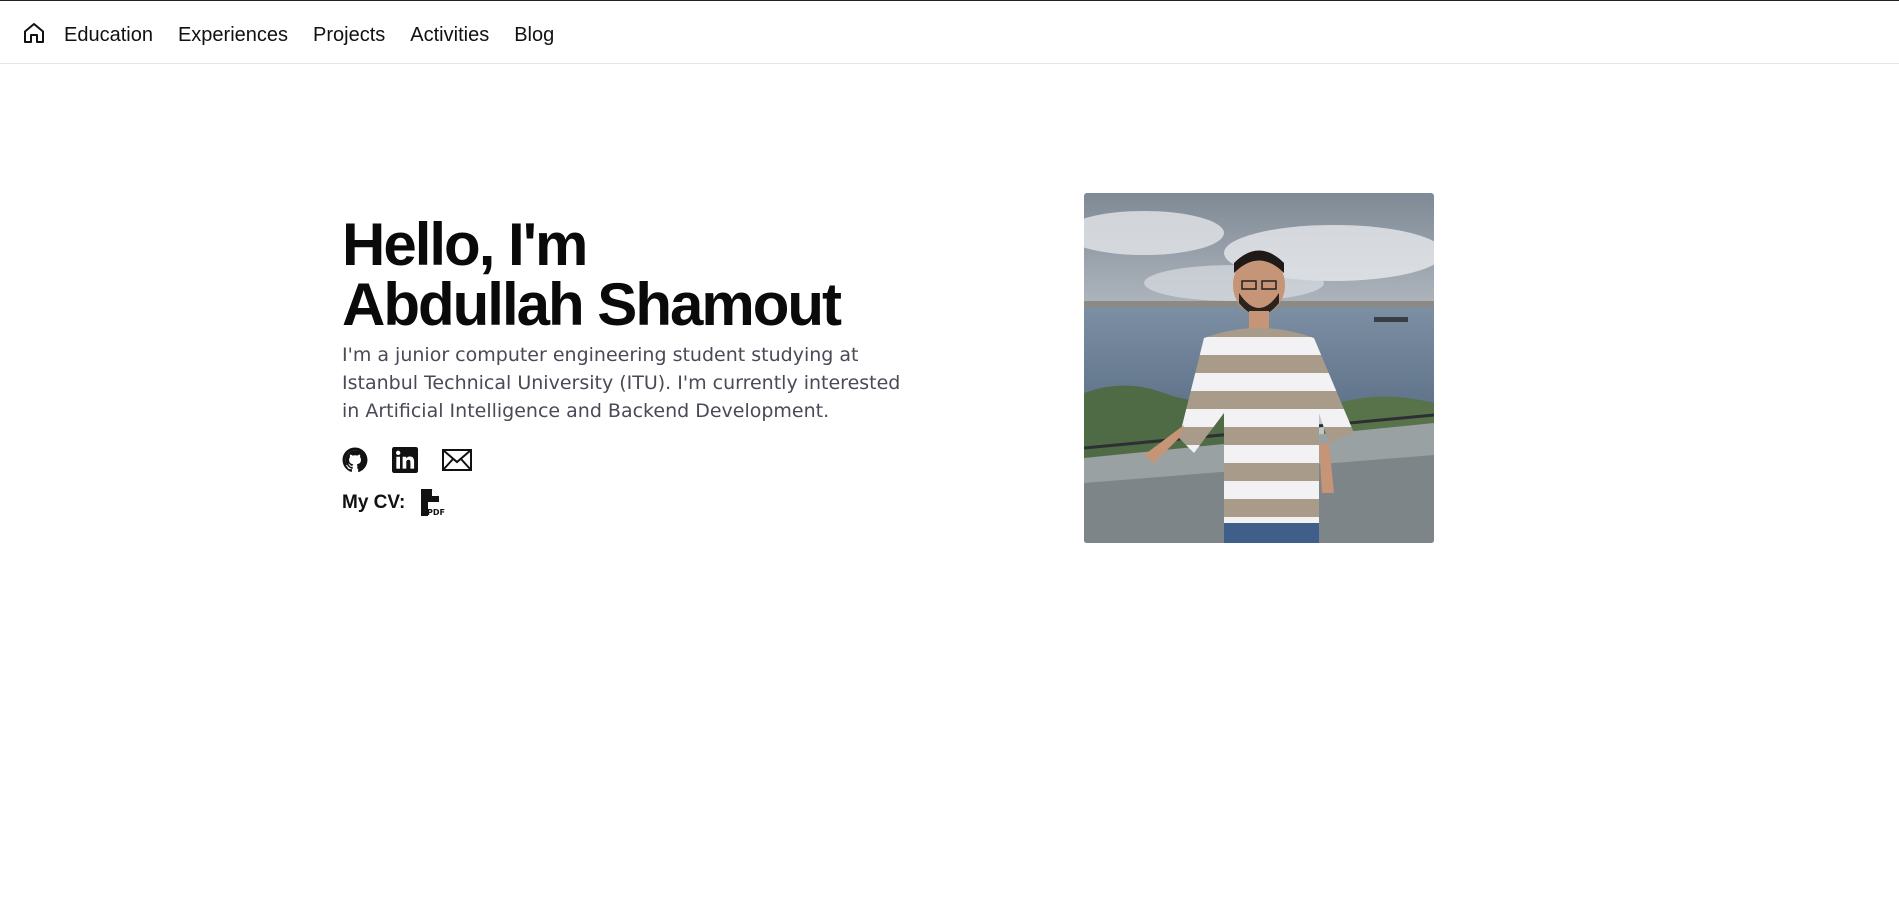 The width and height of the screenshot is (1899, 909). I want to click on cv-label: My CV:, so click(374, 502).